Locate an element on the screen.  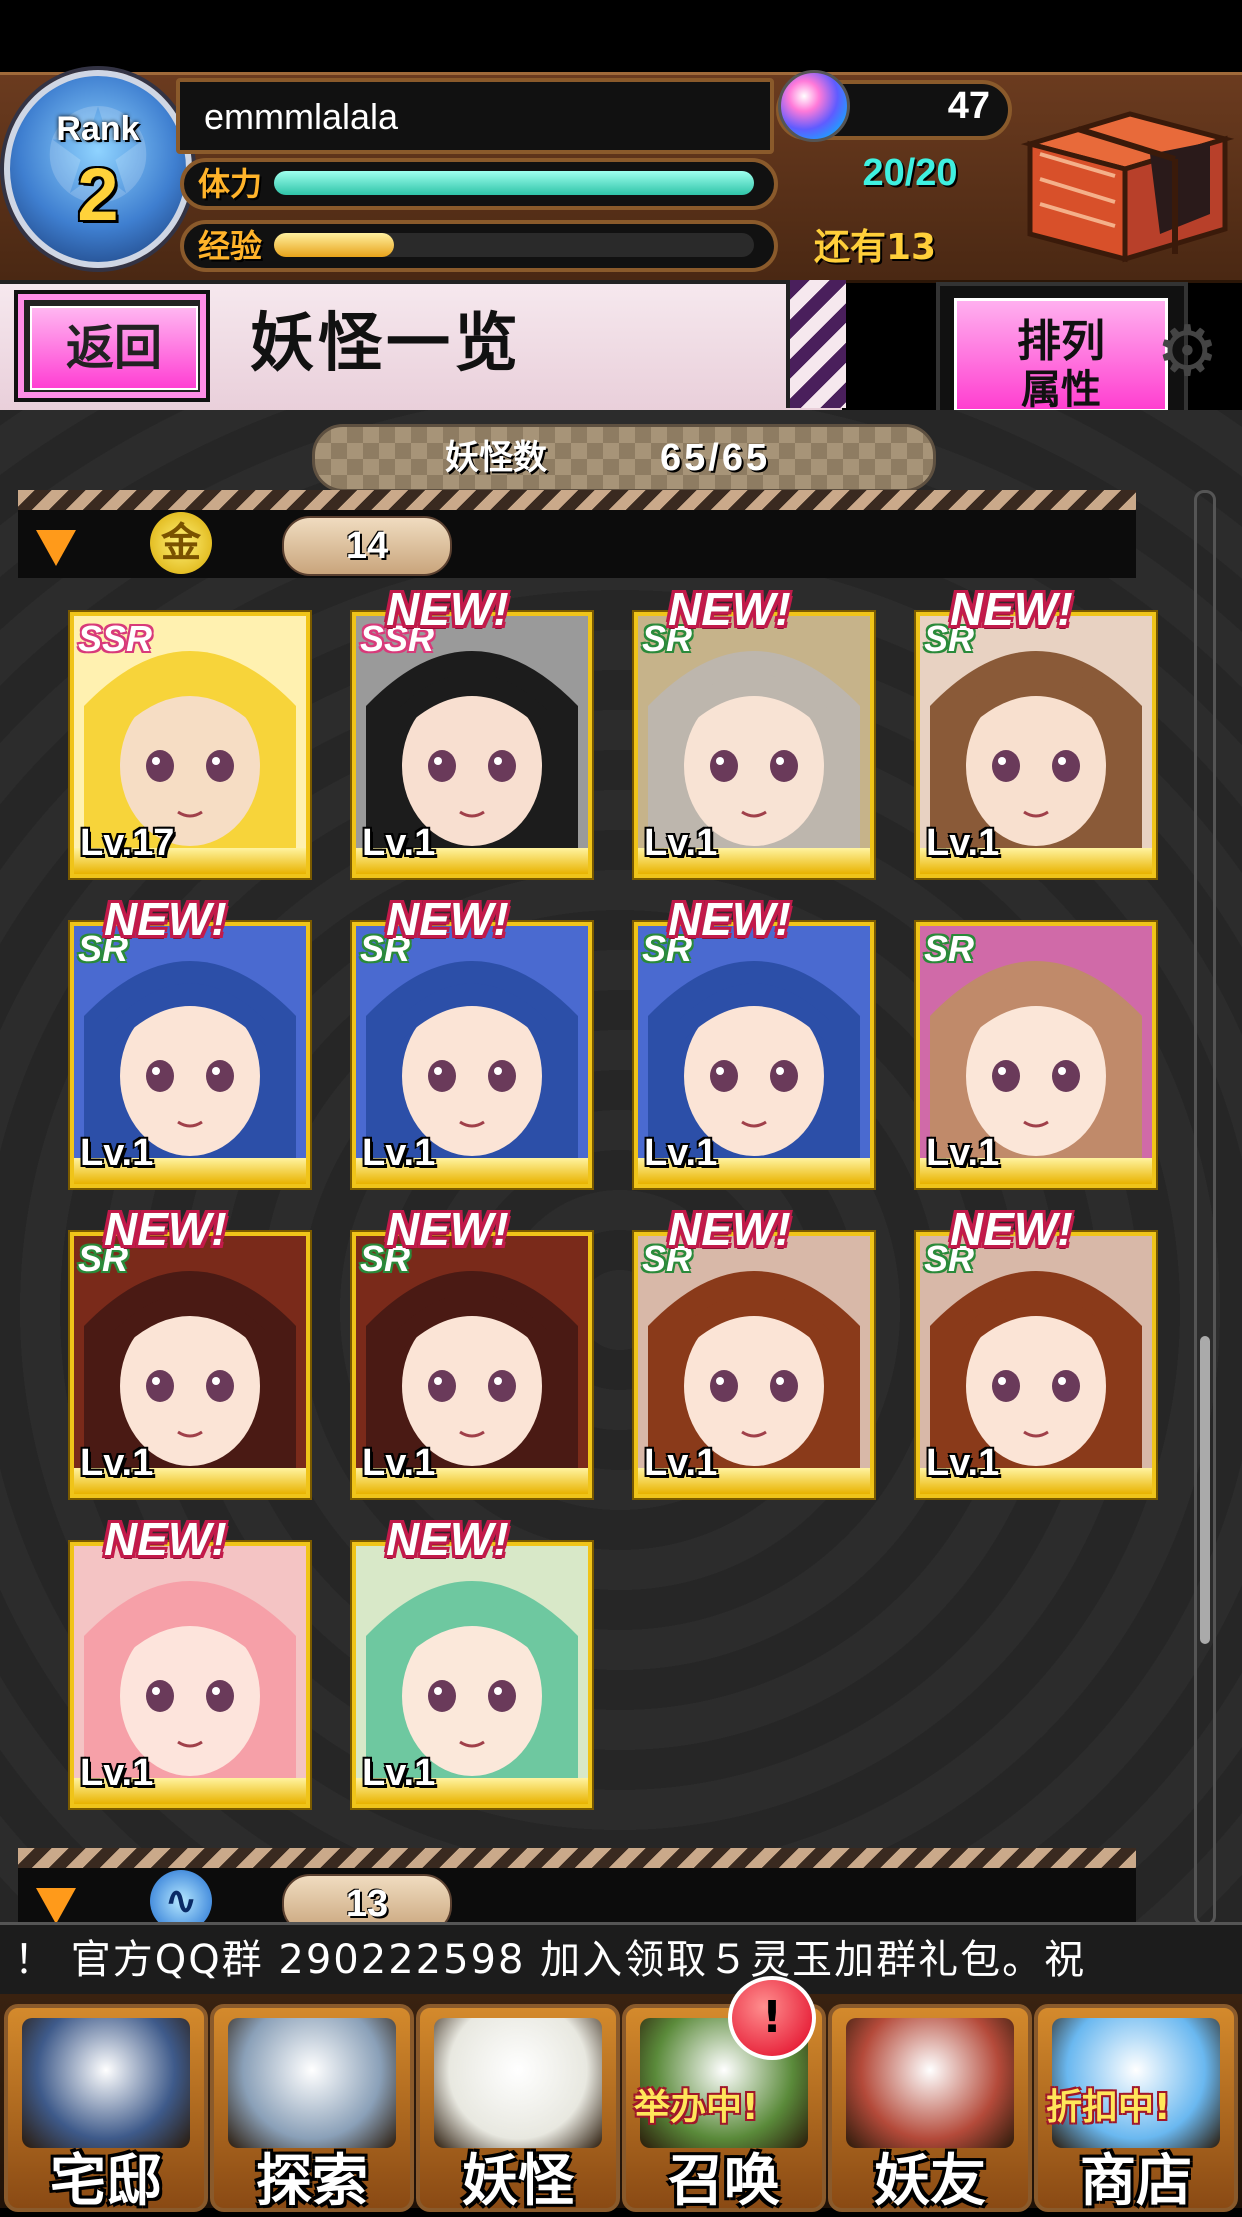
stamina-fill is located at coordinates (514, 183).